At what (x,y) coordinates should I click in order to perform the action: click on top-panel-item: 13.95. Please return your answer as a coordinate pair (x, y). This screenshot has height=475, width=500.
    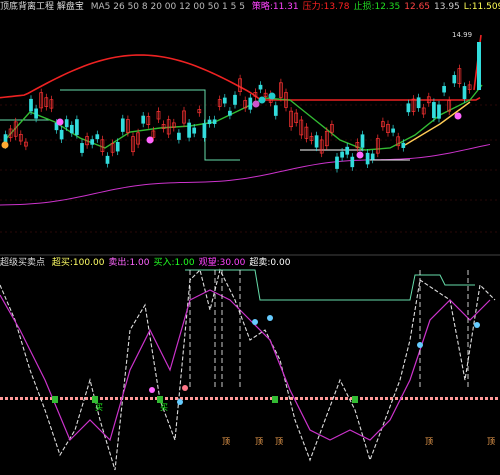
    Looking at the image, I should click on (447, 7).